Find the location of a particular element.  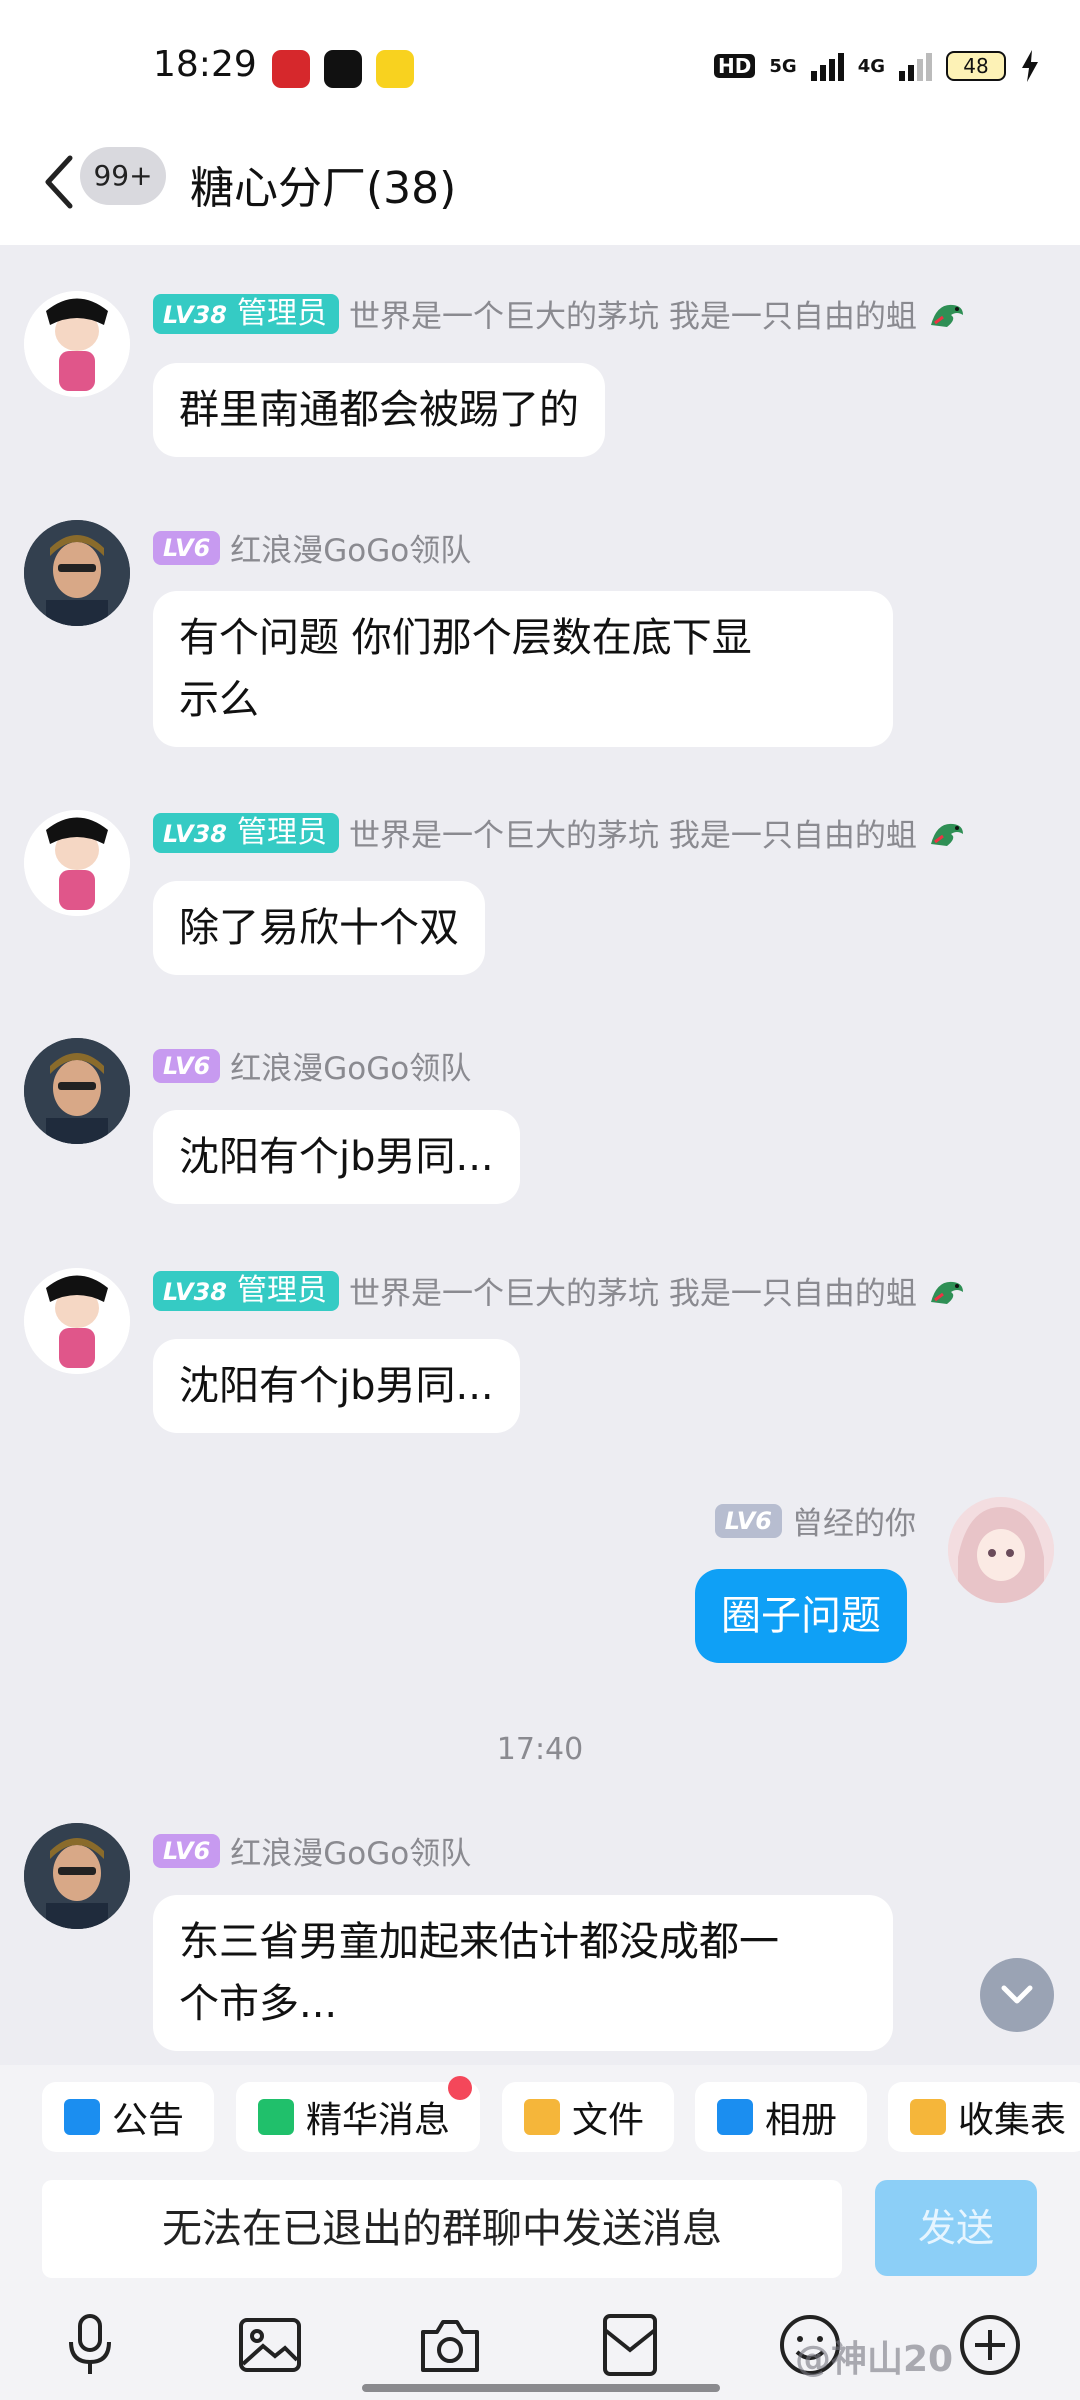

signal-5g-label: 5G is located at coordinates (783, 66).